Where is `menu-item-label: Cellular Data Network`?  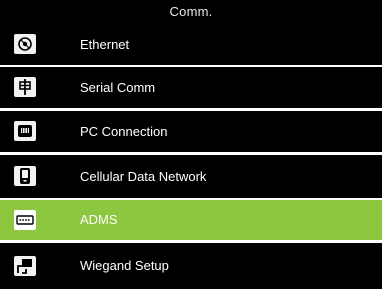
menu-item-label: Cellular Data Network is located at coordinates (143, 176).